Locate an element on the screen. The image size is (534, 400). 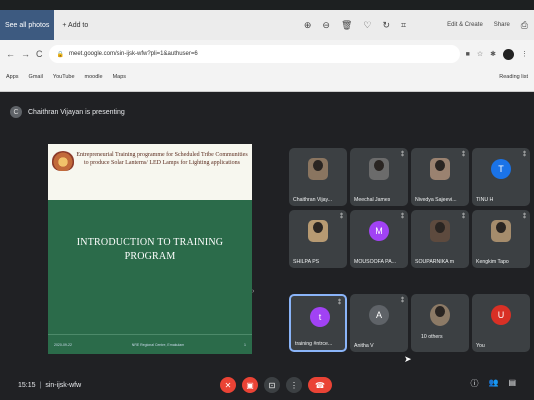
participant-initial-avatar: U is located at coordinates (501, 315).